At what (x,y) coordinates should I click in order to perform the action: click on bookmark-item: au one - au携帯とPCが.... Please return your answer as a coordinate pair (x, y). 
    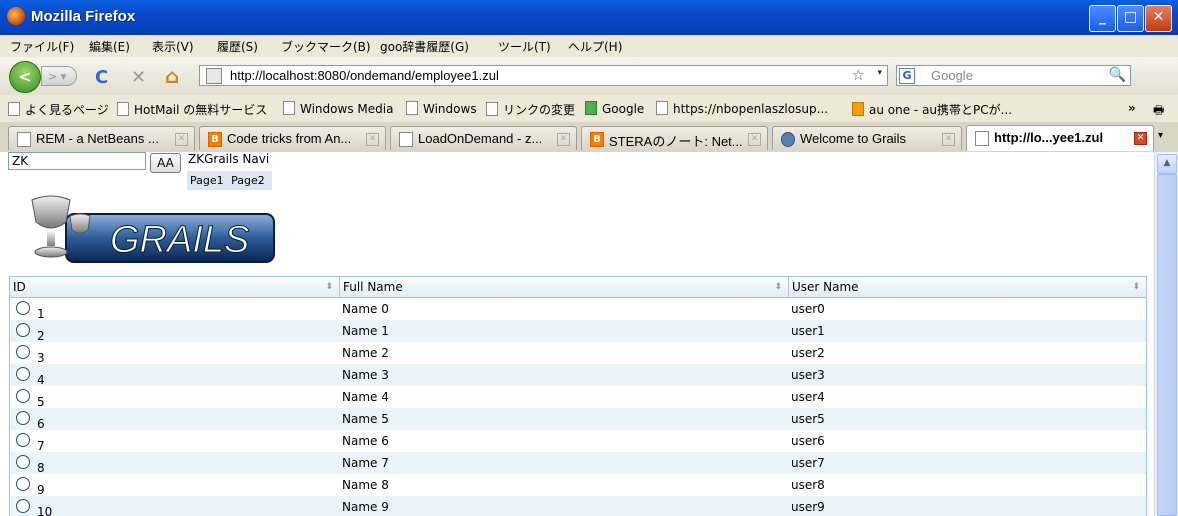
    Looking at the image, I should click on (932, 109).